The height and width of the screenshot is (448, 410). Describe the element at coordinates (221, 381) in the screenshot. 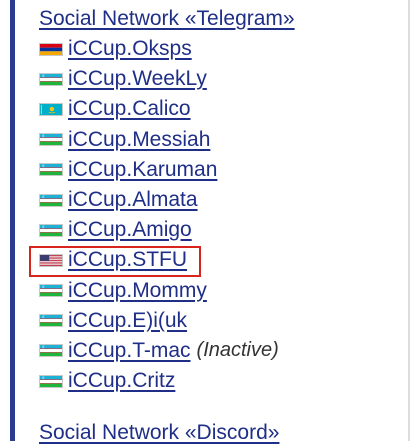

I see `list-item: iCCup.Critz` at that location.